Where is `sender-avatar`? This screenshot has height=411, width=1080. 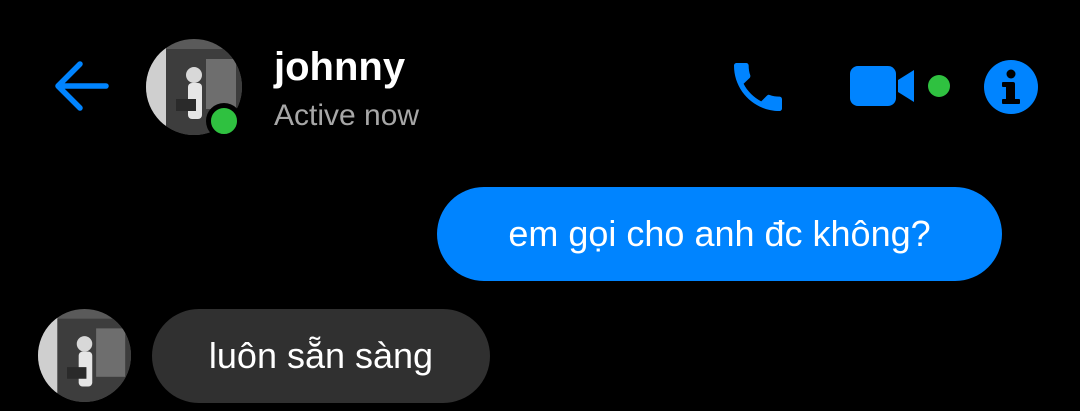
sender-avatar is located at coordinates (84, 355).